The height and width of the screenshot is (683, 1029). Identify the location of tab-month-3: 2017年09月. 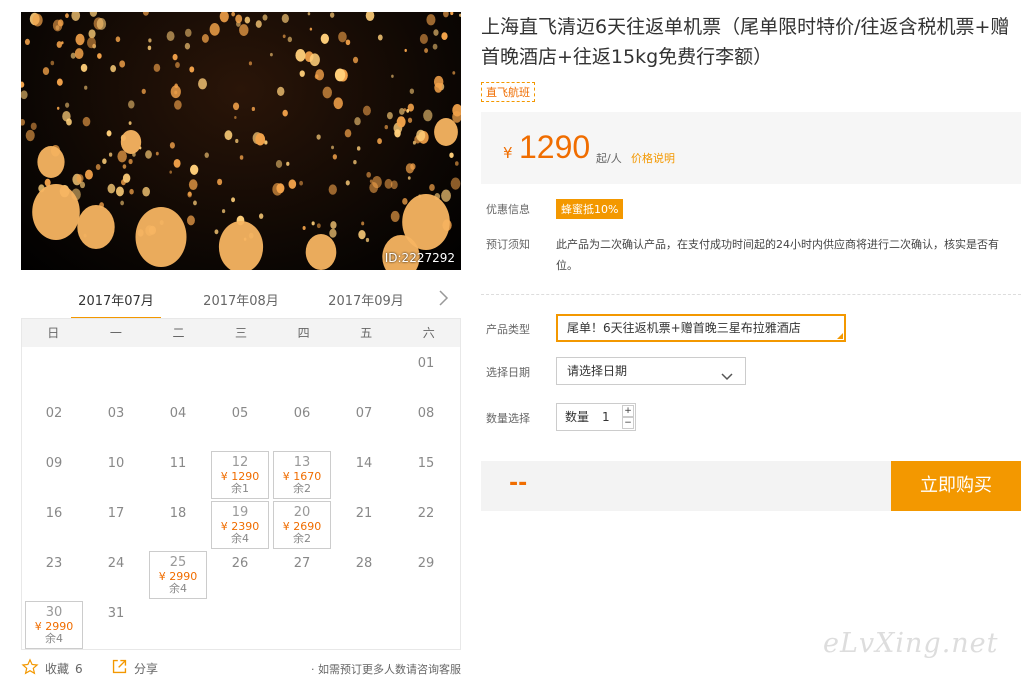
(366, 305).